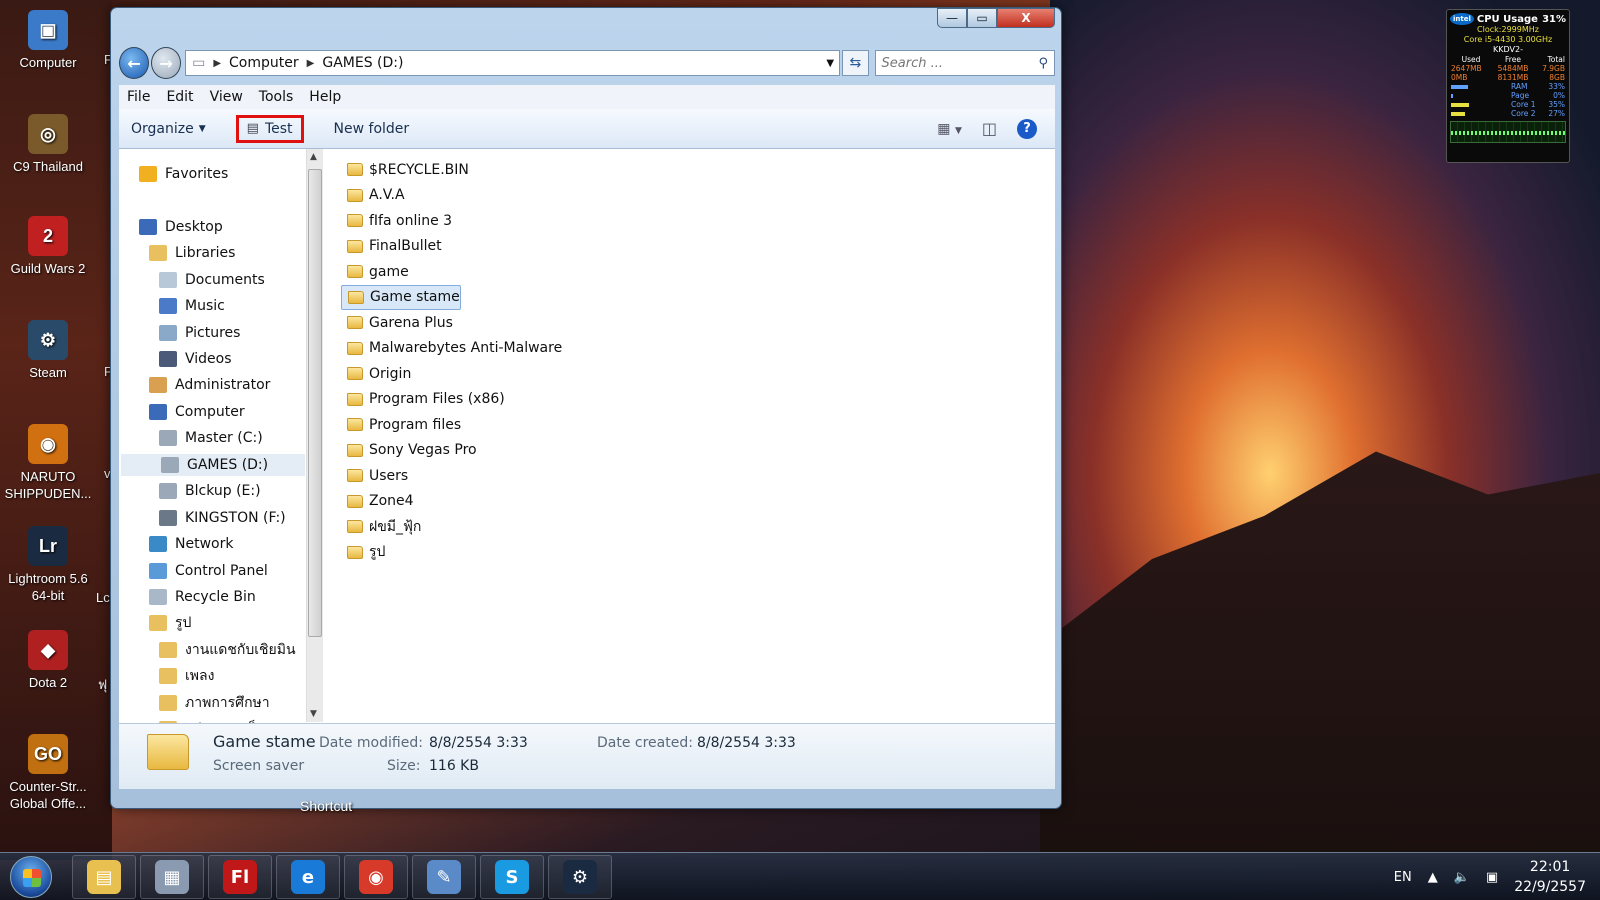  I want to click on search-input: Search ... ⚲, so click(964, 63).